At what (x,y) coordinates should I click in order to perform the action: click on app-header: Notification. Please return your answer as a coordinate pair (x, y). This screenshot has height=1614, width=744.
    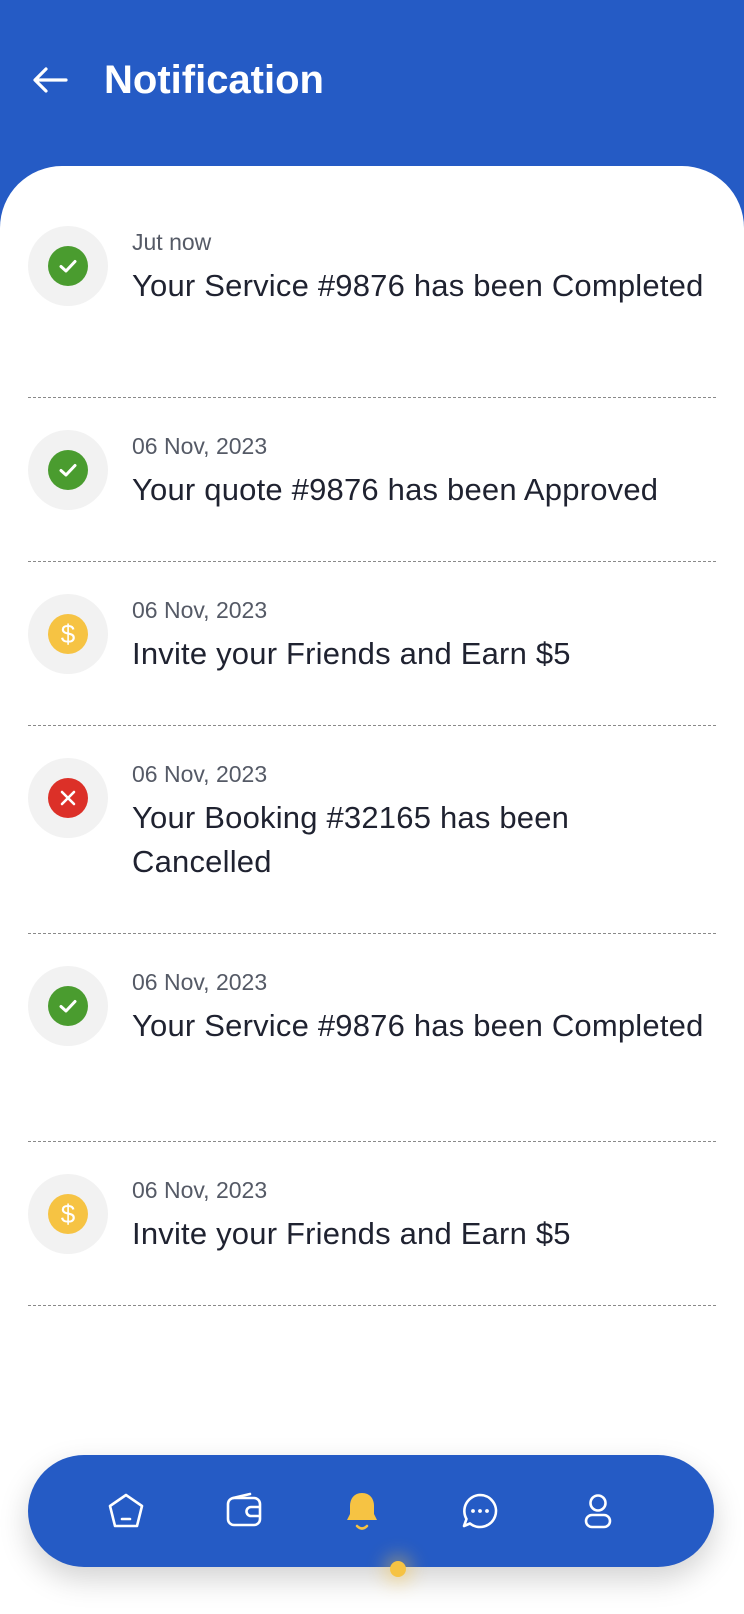
    Looking at the image, I should click on (372, 85).